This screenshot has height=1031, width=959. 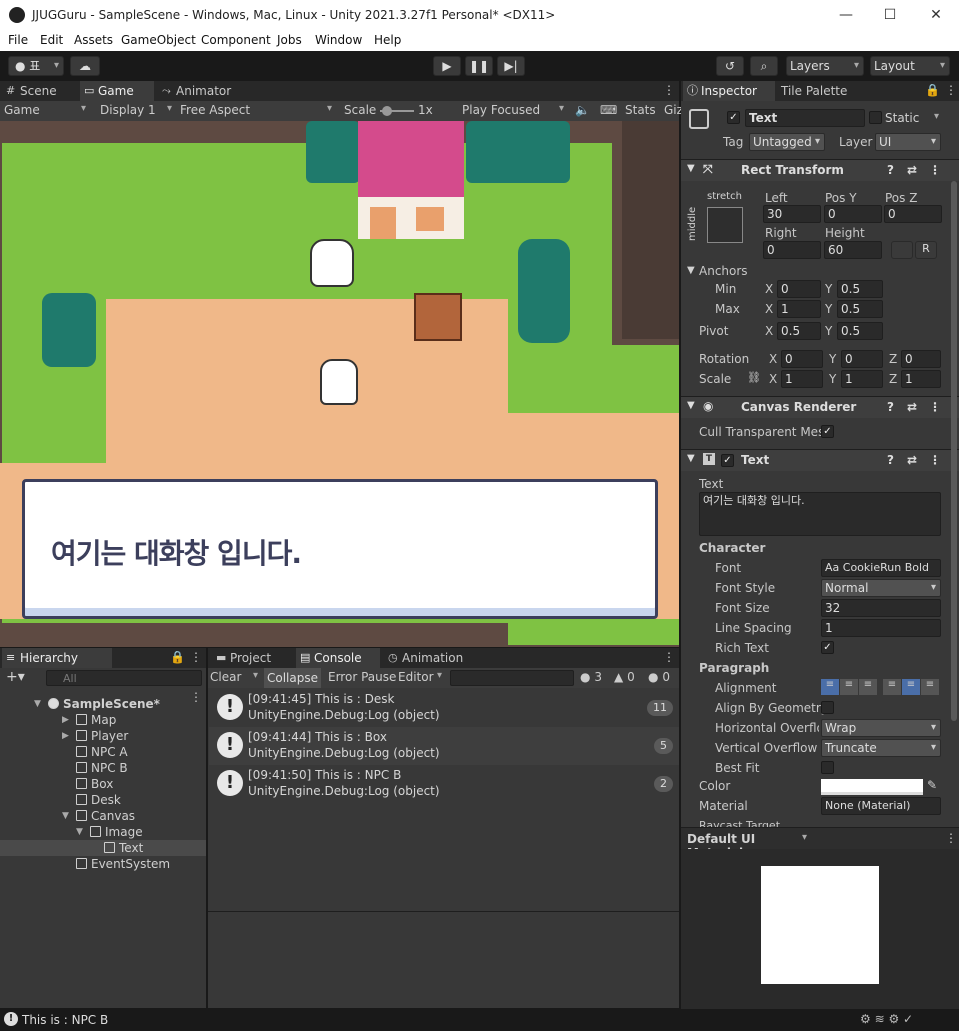 What do you see at coordinates (36, 66) in the screenshot?
I see `account-dropdown: ● 표` at bounding box center [36, 66].